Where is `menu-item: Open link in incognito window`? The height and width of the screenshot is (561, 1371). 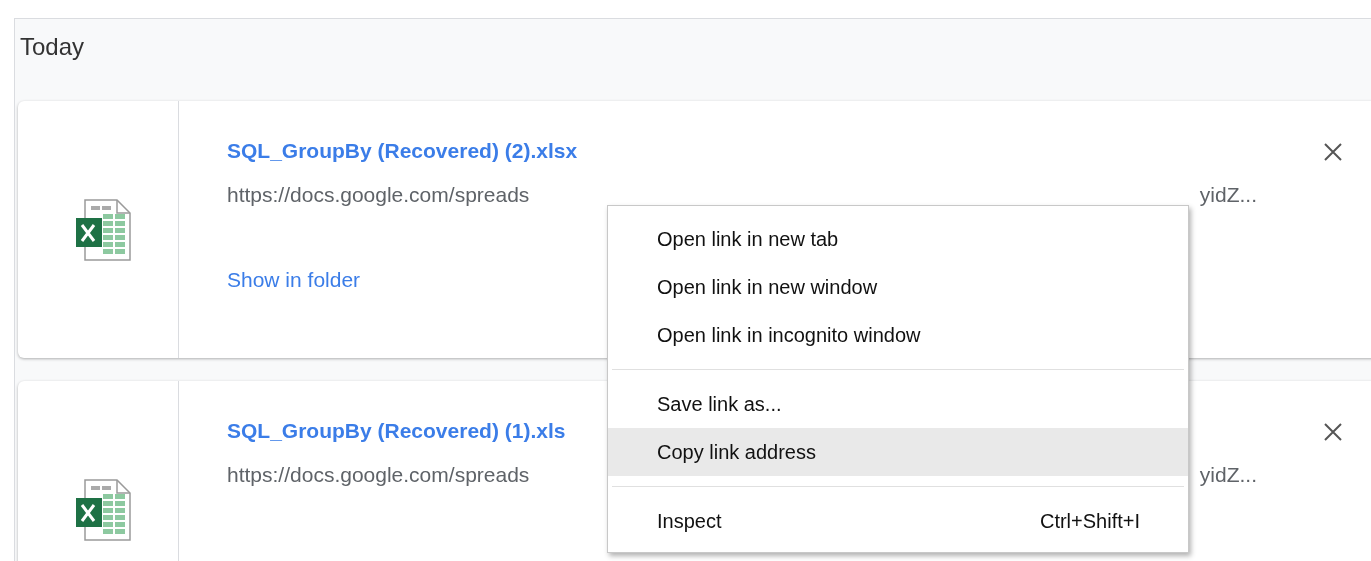
menu-item: Open link in incognito window is located at coordinates (898, 335).